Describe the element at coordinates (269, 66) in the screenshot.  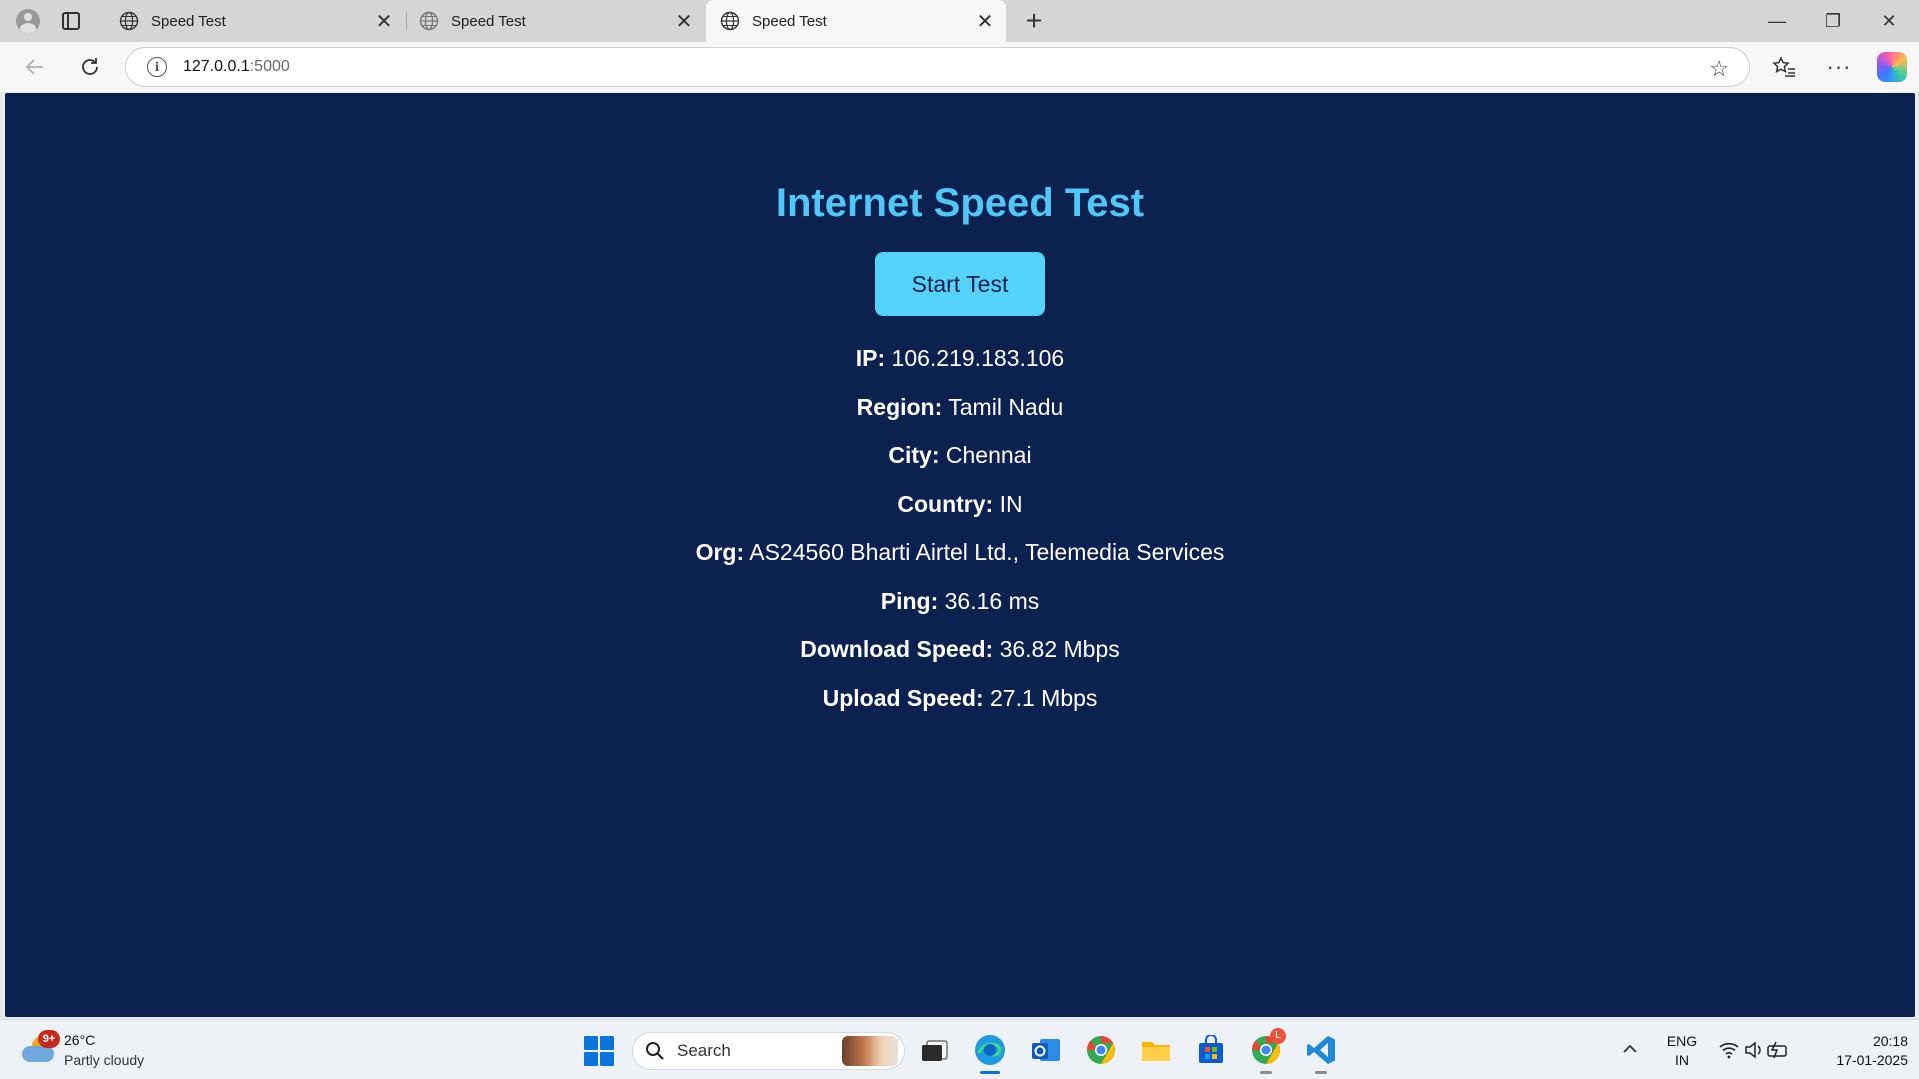
I see `url-port: :5000` at that location.